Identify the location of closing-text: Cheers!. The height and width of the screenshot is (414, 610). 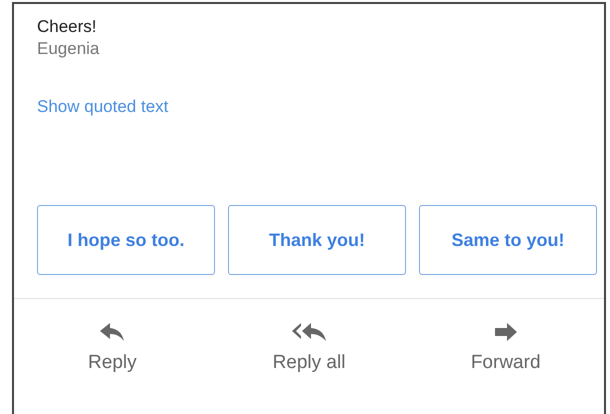
(67, 27).